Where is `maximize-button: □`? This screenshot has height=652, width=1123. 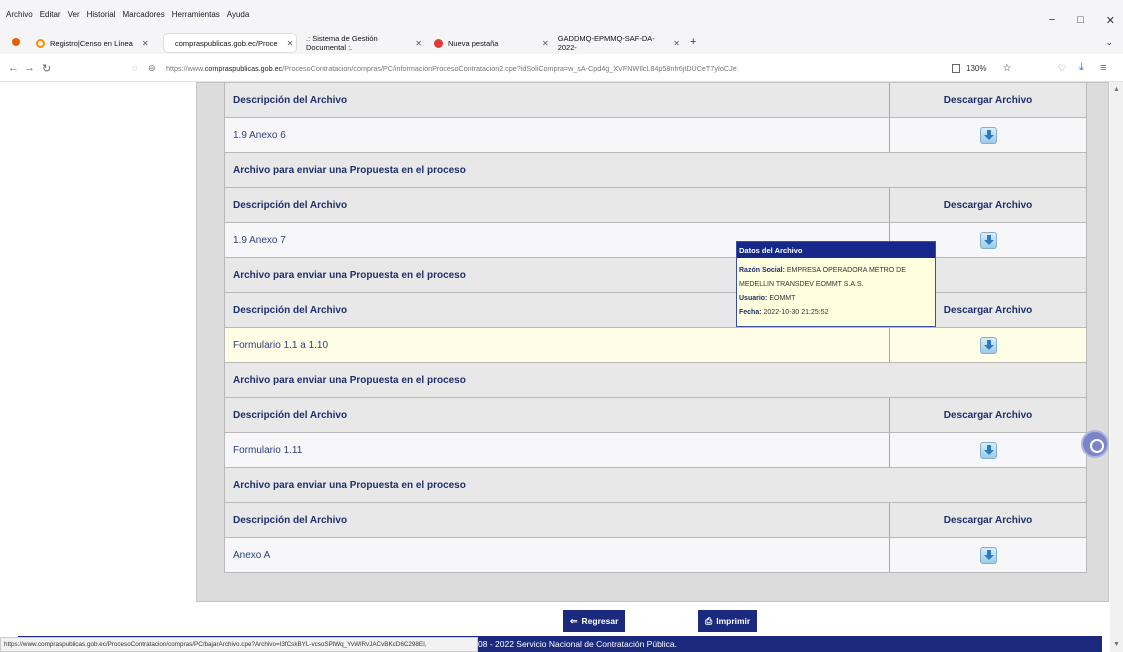 maximize-button: □ is located at coordinates (1080, 20).